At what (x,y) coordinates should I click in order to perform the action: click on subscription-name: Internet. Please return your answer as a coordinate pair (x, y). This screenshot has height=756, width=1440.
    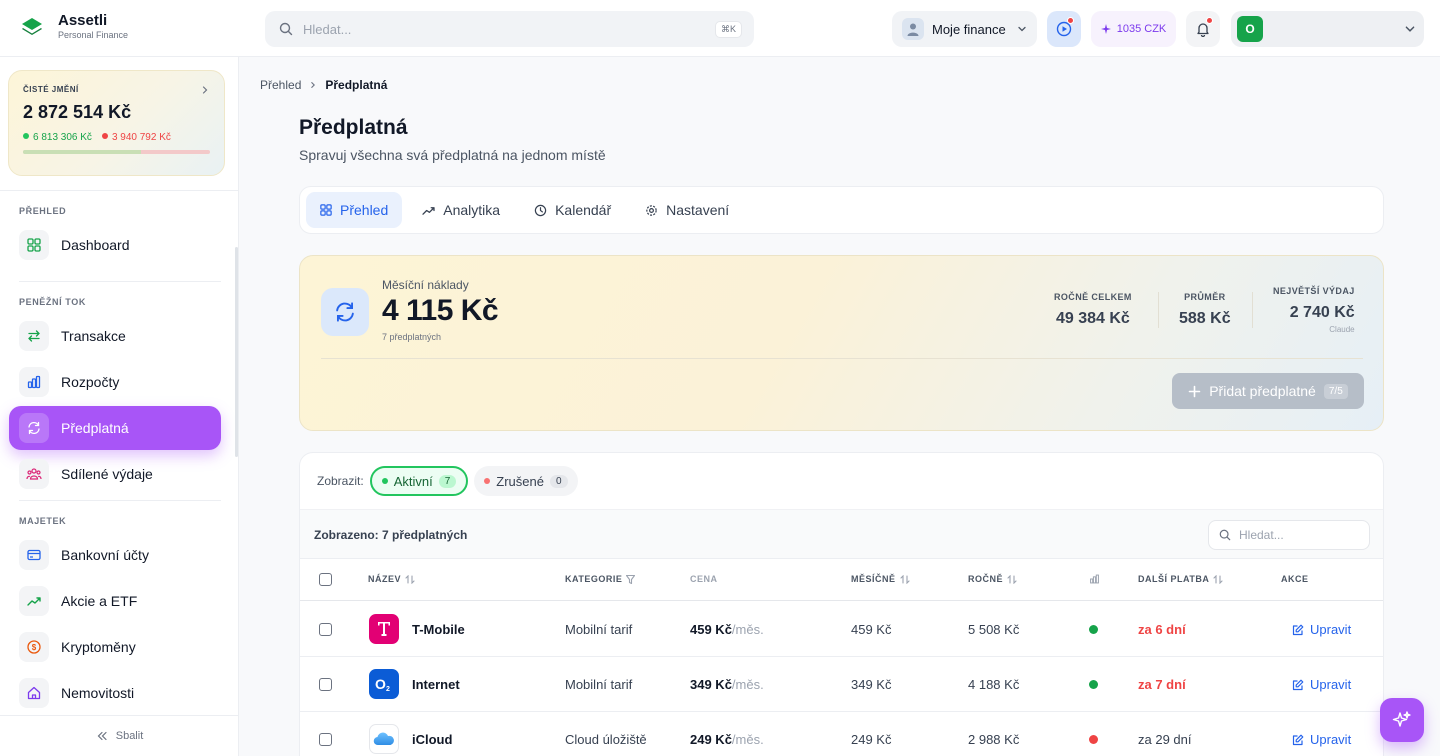
    Looking at the image, I should click on (436, 684).